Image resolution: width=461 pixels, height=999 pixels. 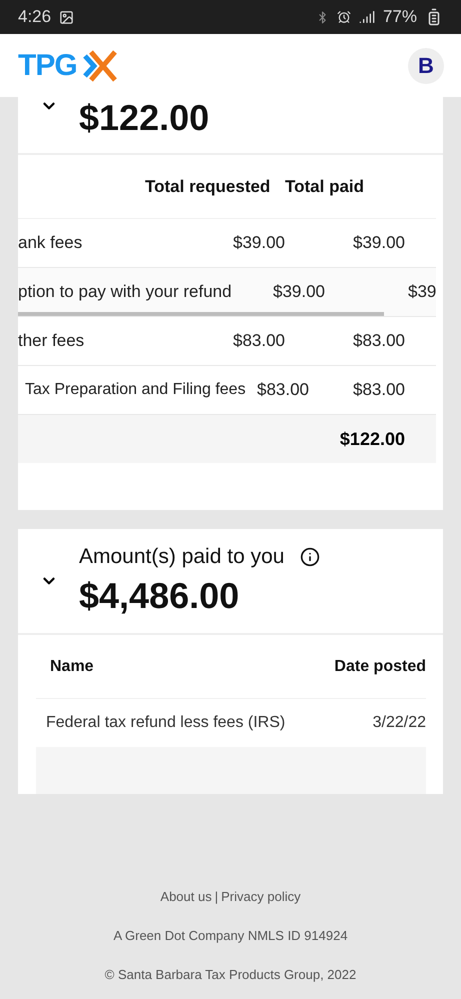 I want to click on alarm-icon, so click(x=343, y=17).